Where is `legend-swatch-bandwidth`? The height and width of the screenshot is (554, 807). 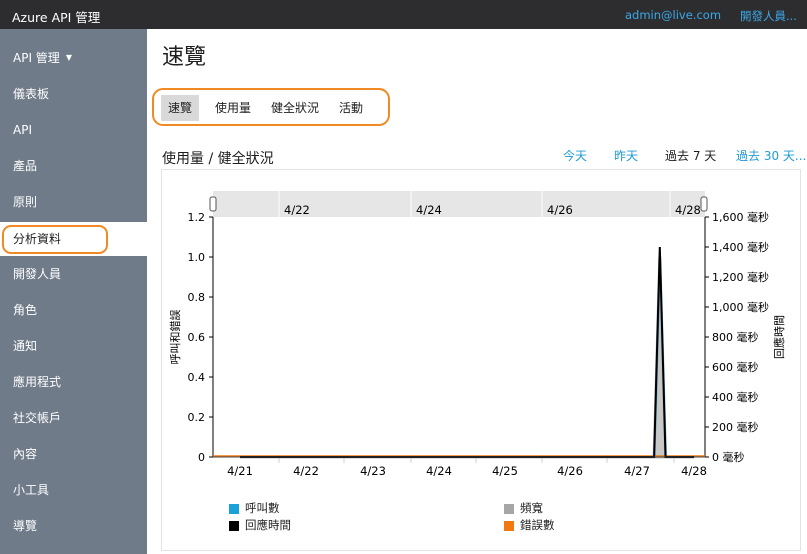 legend-swatch-bandwidth is located at coordinates (509, 509).